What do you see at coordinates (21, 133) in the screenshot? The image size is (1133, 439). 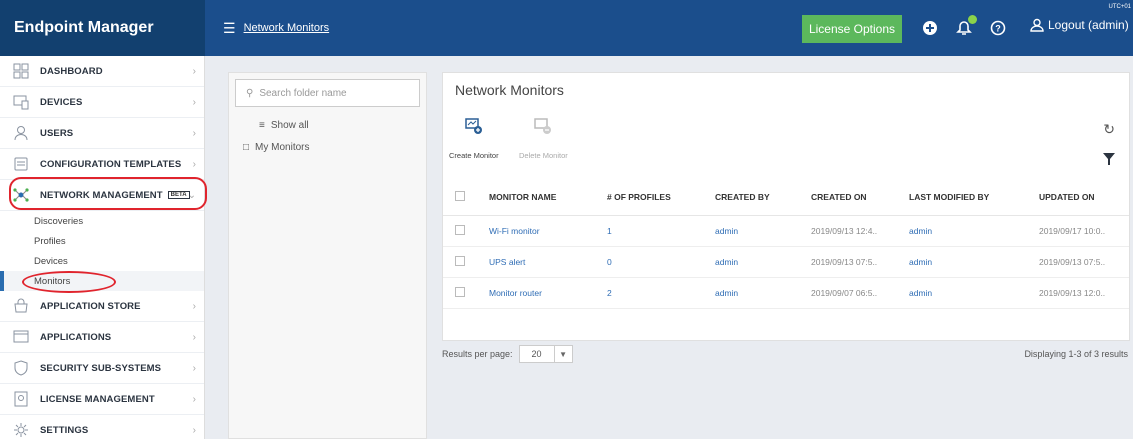 I see `users-icon` at bounding box center [21, 133].